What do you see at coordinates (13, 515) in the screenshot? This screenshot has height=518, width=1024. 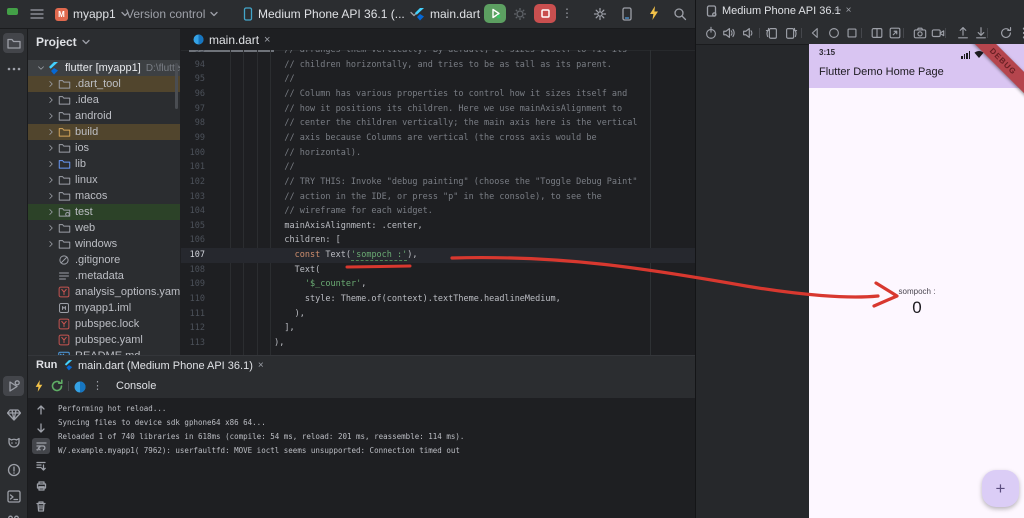 I see `tool-vcs-button` at bounding box center [13, 515].